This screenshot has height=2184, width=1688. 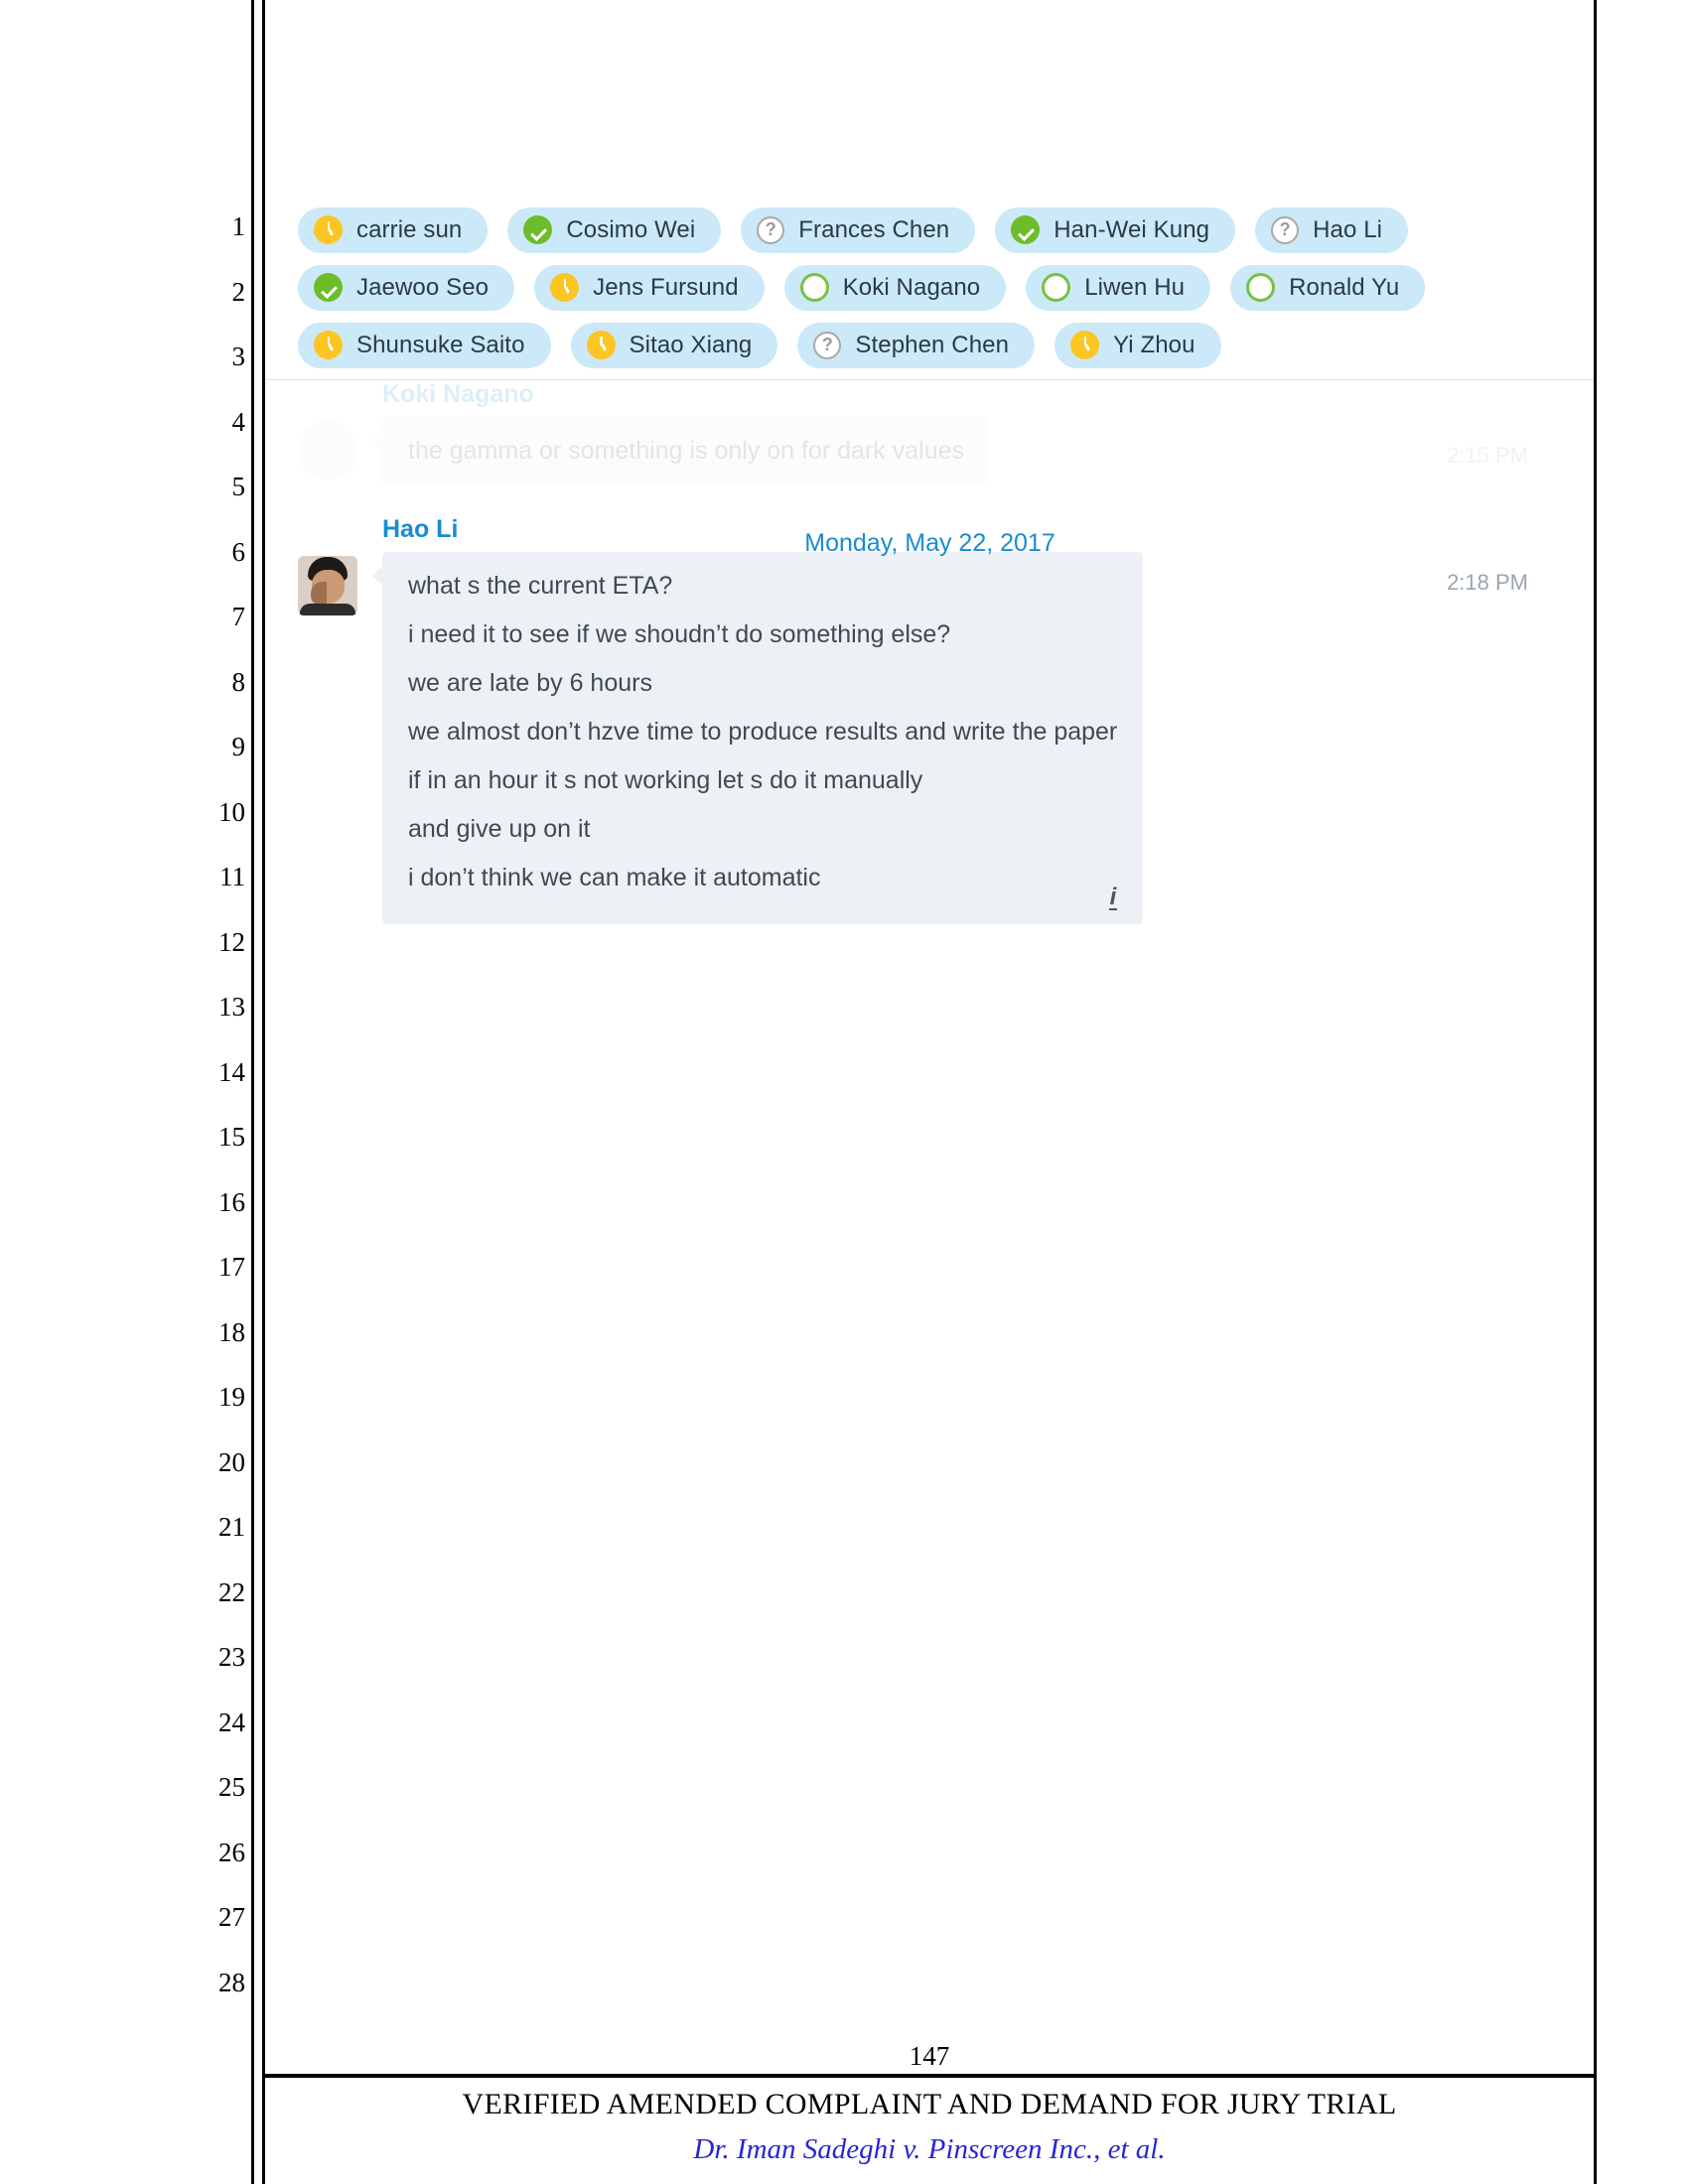 I want to click on line-number: 12, so click(x=231, y=941).